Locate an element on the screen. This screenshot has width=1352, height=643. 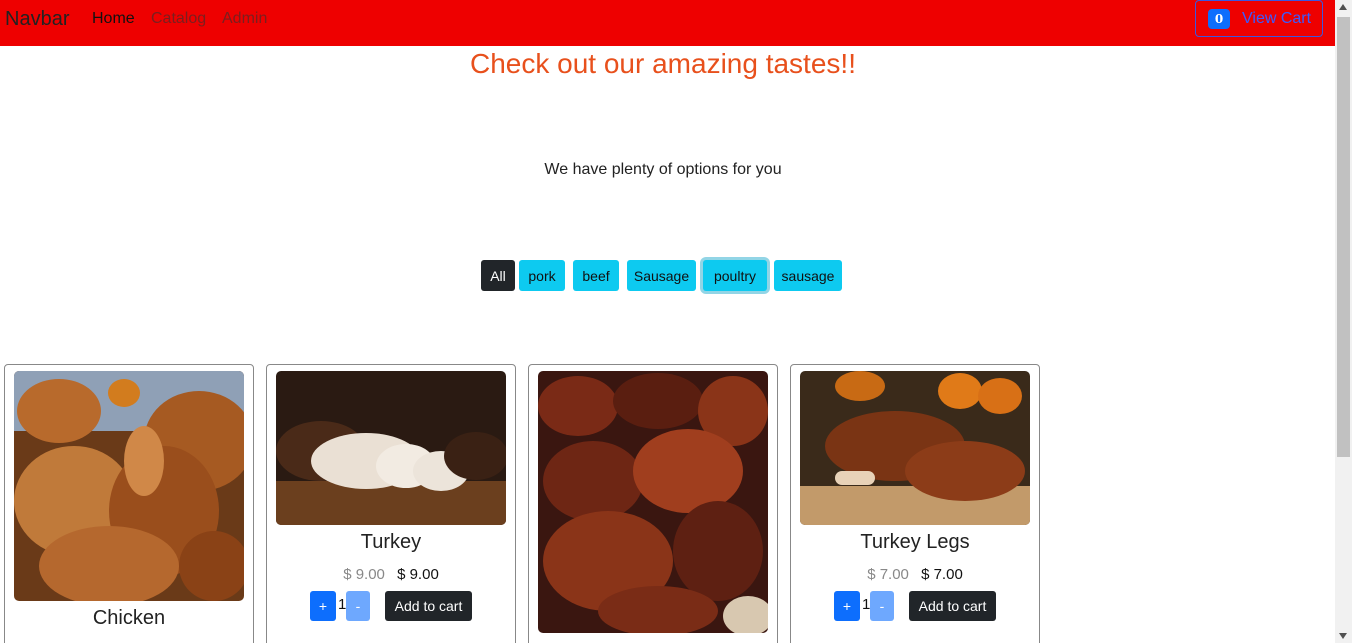
price-row: $ 7.00 $ 7.00 is located at coordinates (915, 574).